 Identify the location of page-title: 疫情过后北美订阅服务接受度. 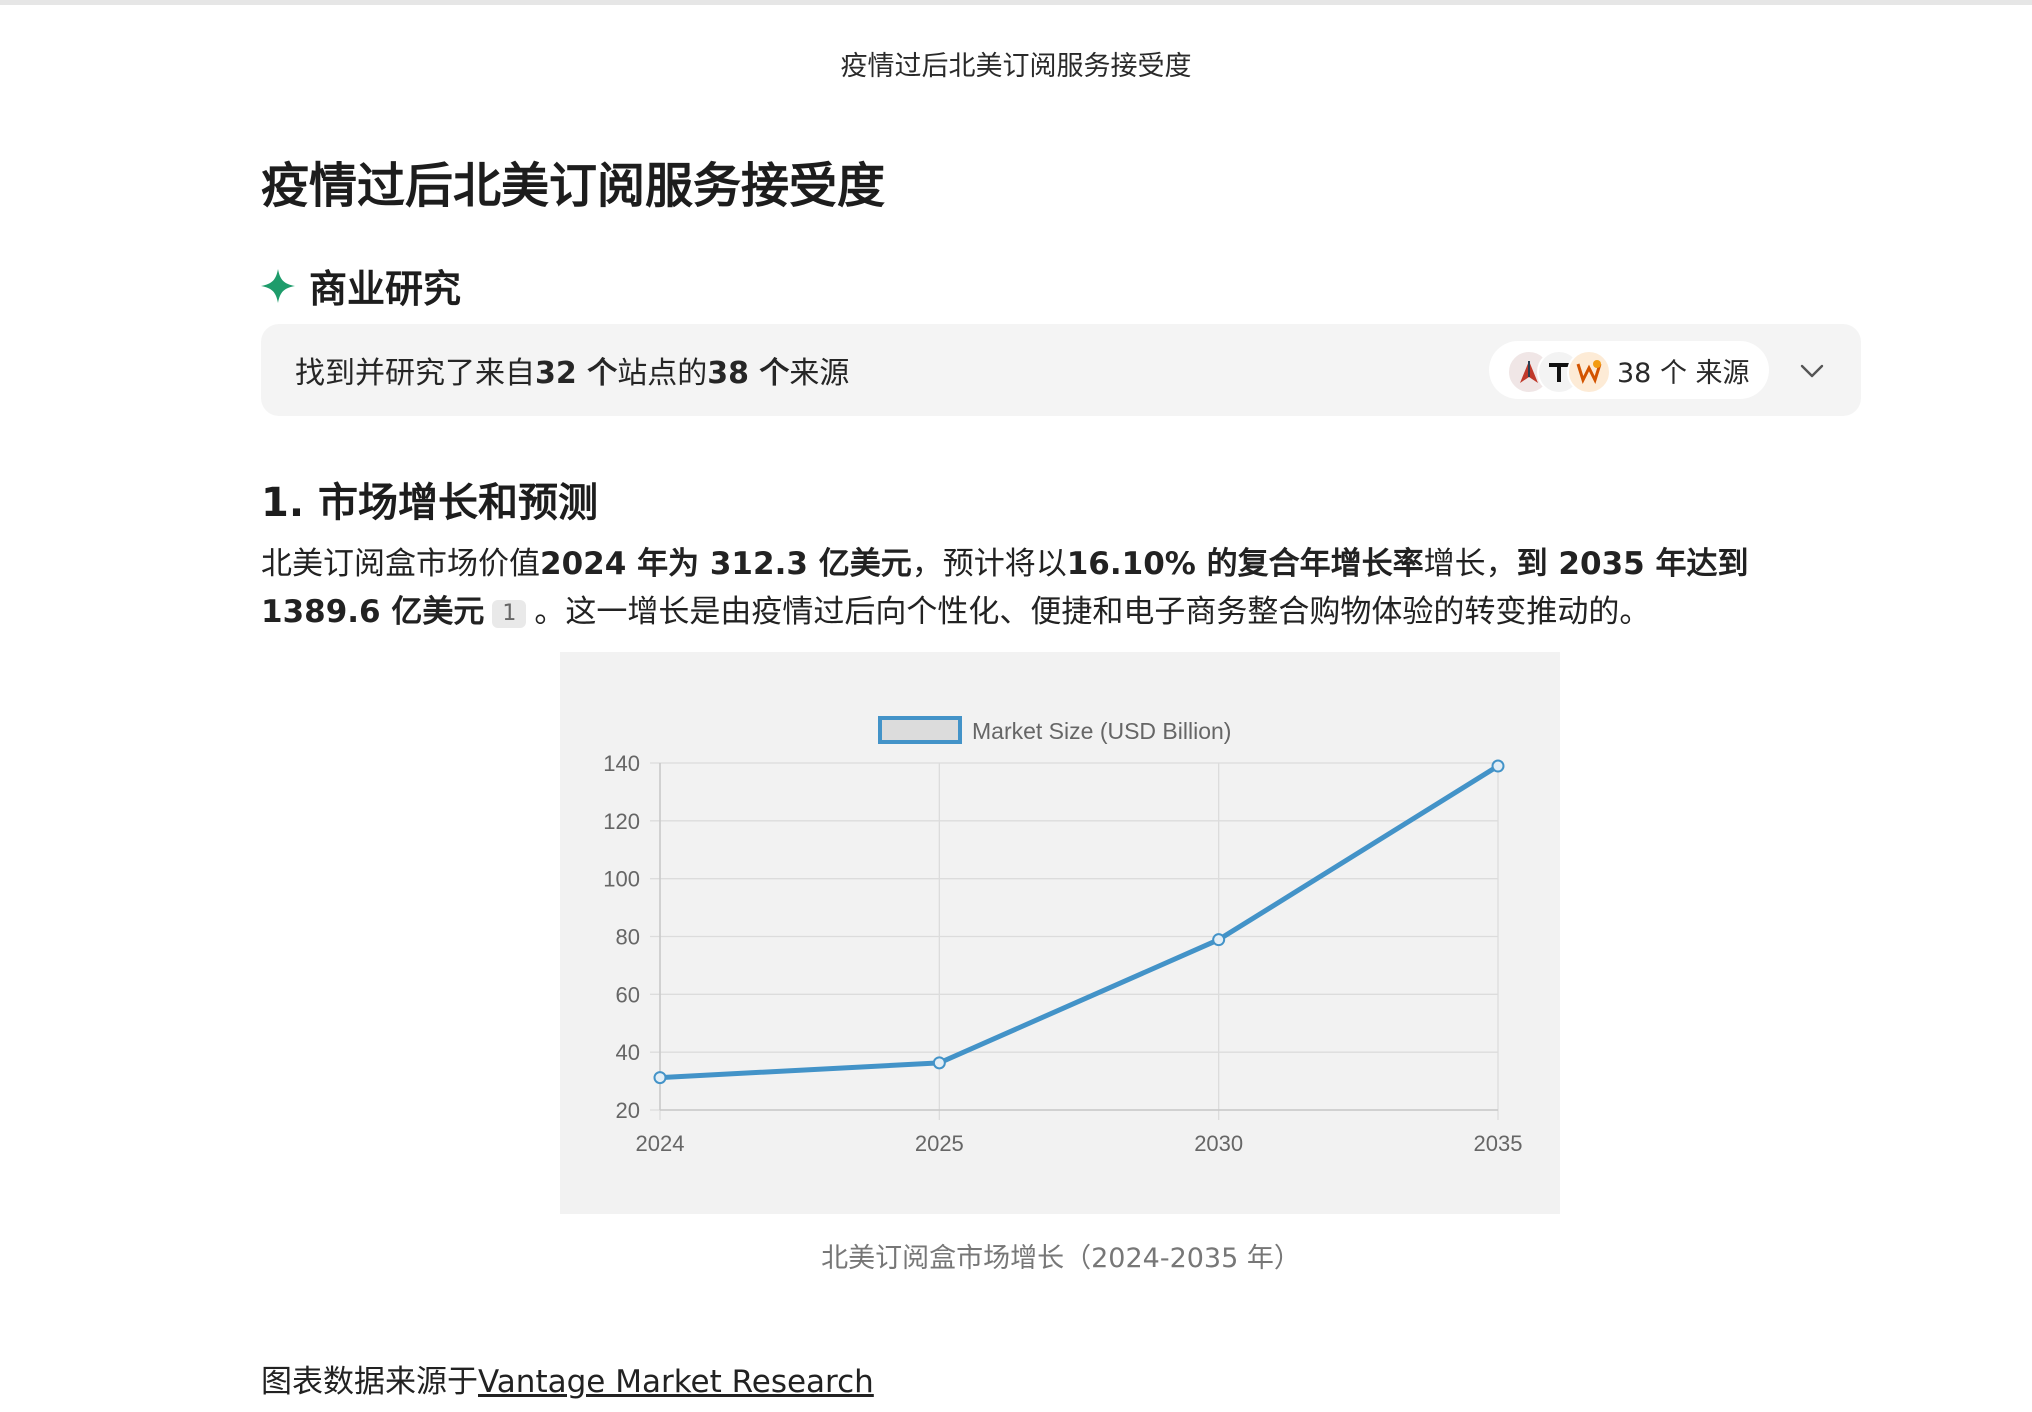
(573, 186).